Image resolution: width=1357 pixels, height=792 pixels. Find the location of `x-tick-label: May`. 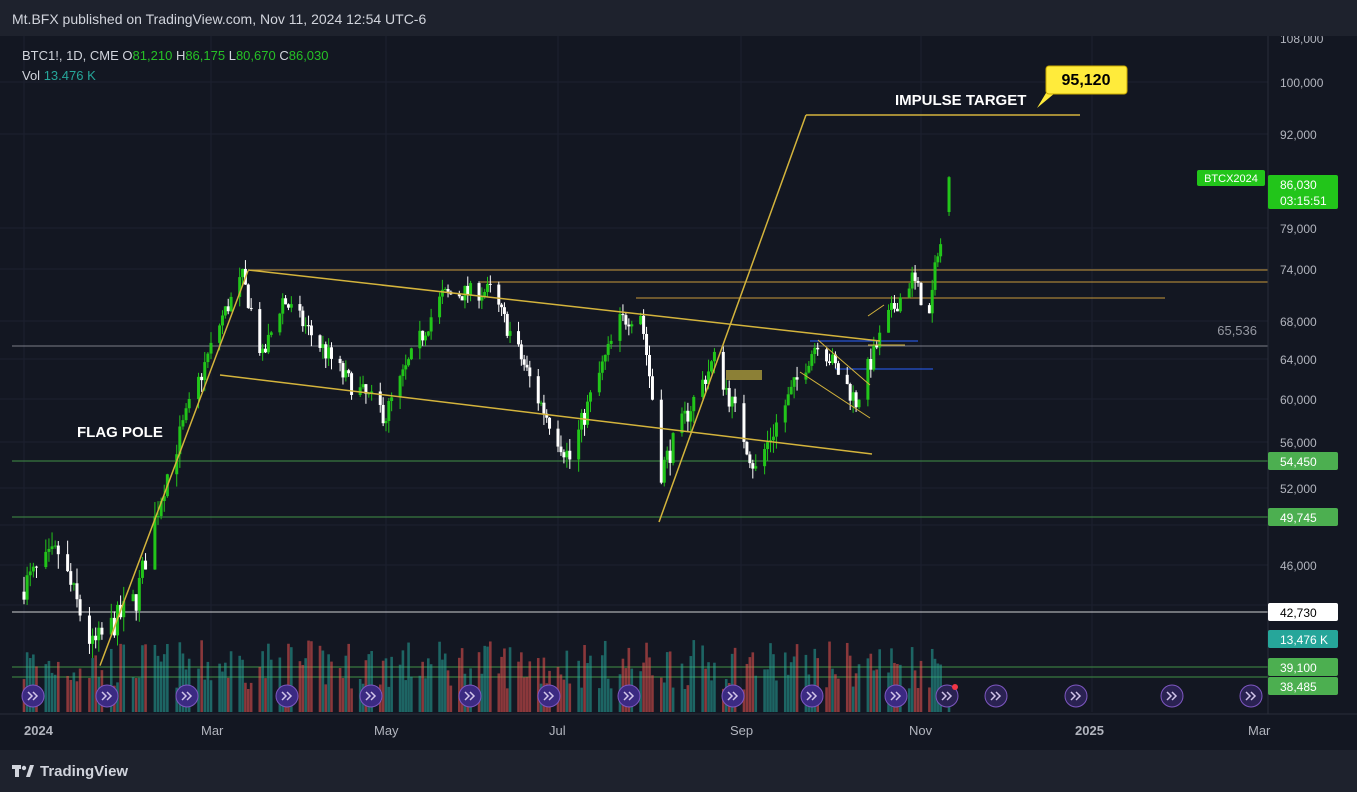

x-tick-label: May is located at coordinates (386, 730).